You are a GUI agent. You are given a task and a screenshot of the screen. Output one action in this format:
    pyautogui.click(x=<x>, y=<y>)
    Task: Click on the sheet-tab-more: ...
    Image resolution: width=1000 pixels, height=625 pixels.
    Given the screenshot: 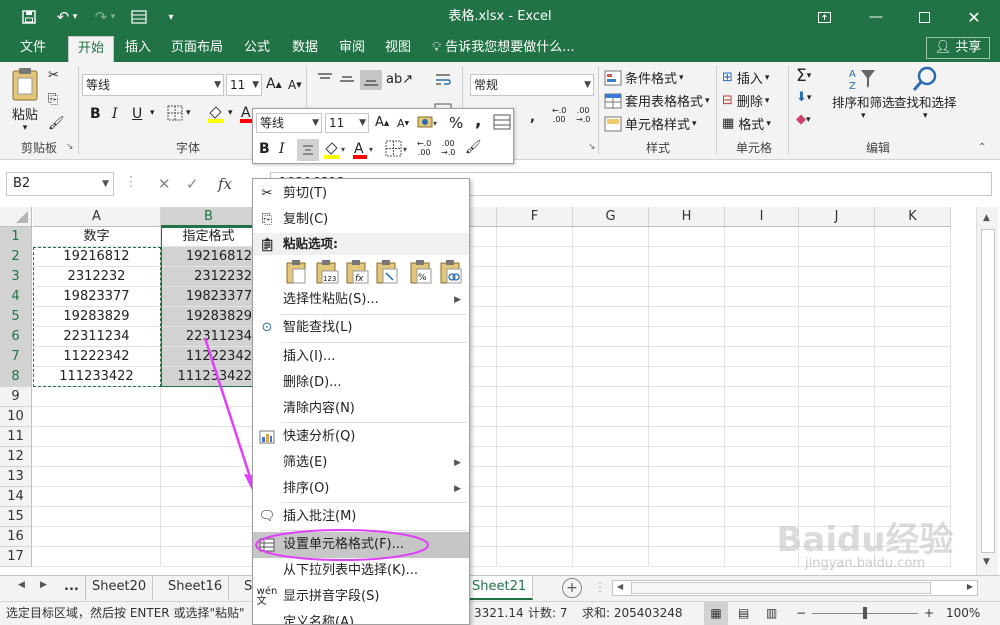 What is the action you would take?
    pyautogui.click(x=72, y=588)
    